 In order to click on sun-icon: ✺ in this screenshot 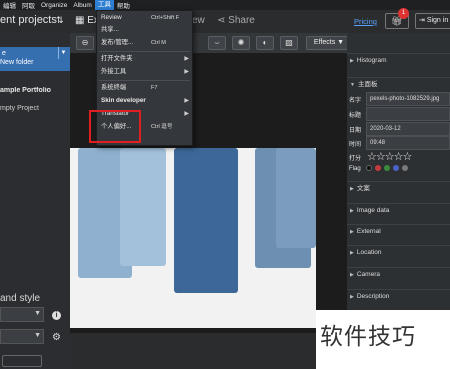, I will do `click(241, 42)`.